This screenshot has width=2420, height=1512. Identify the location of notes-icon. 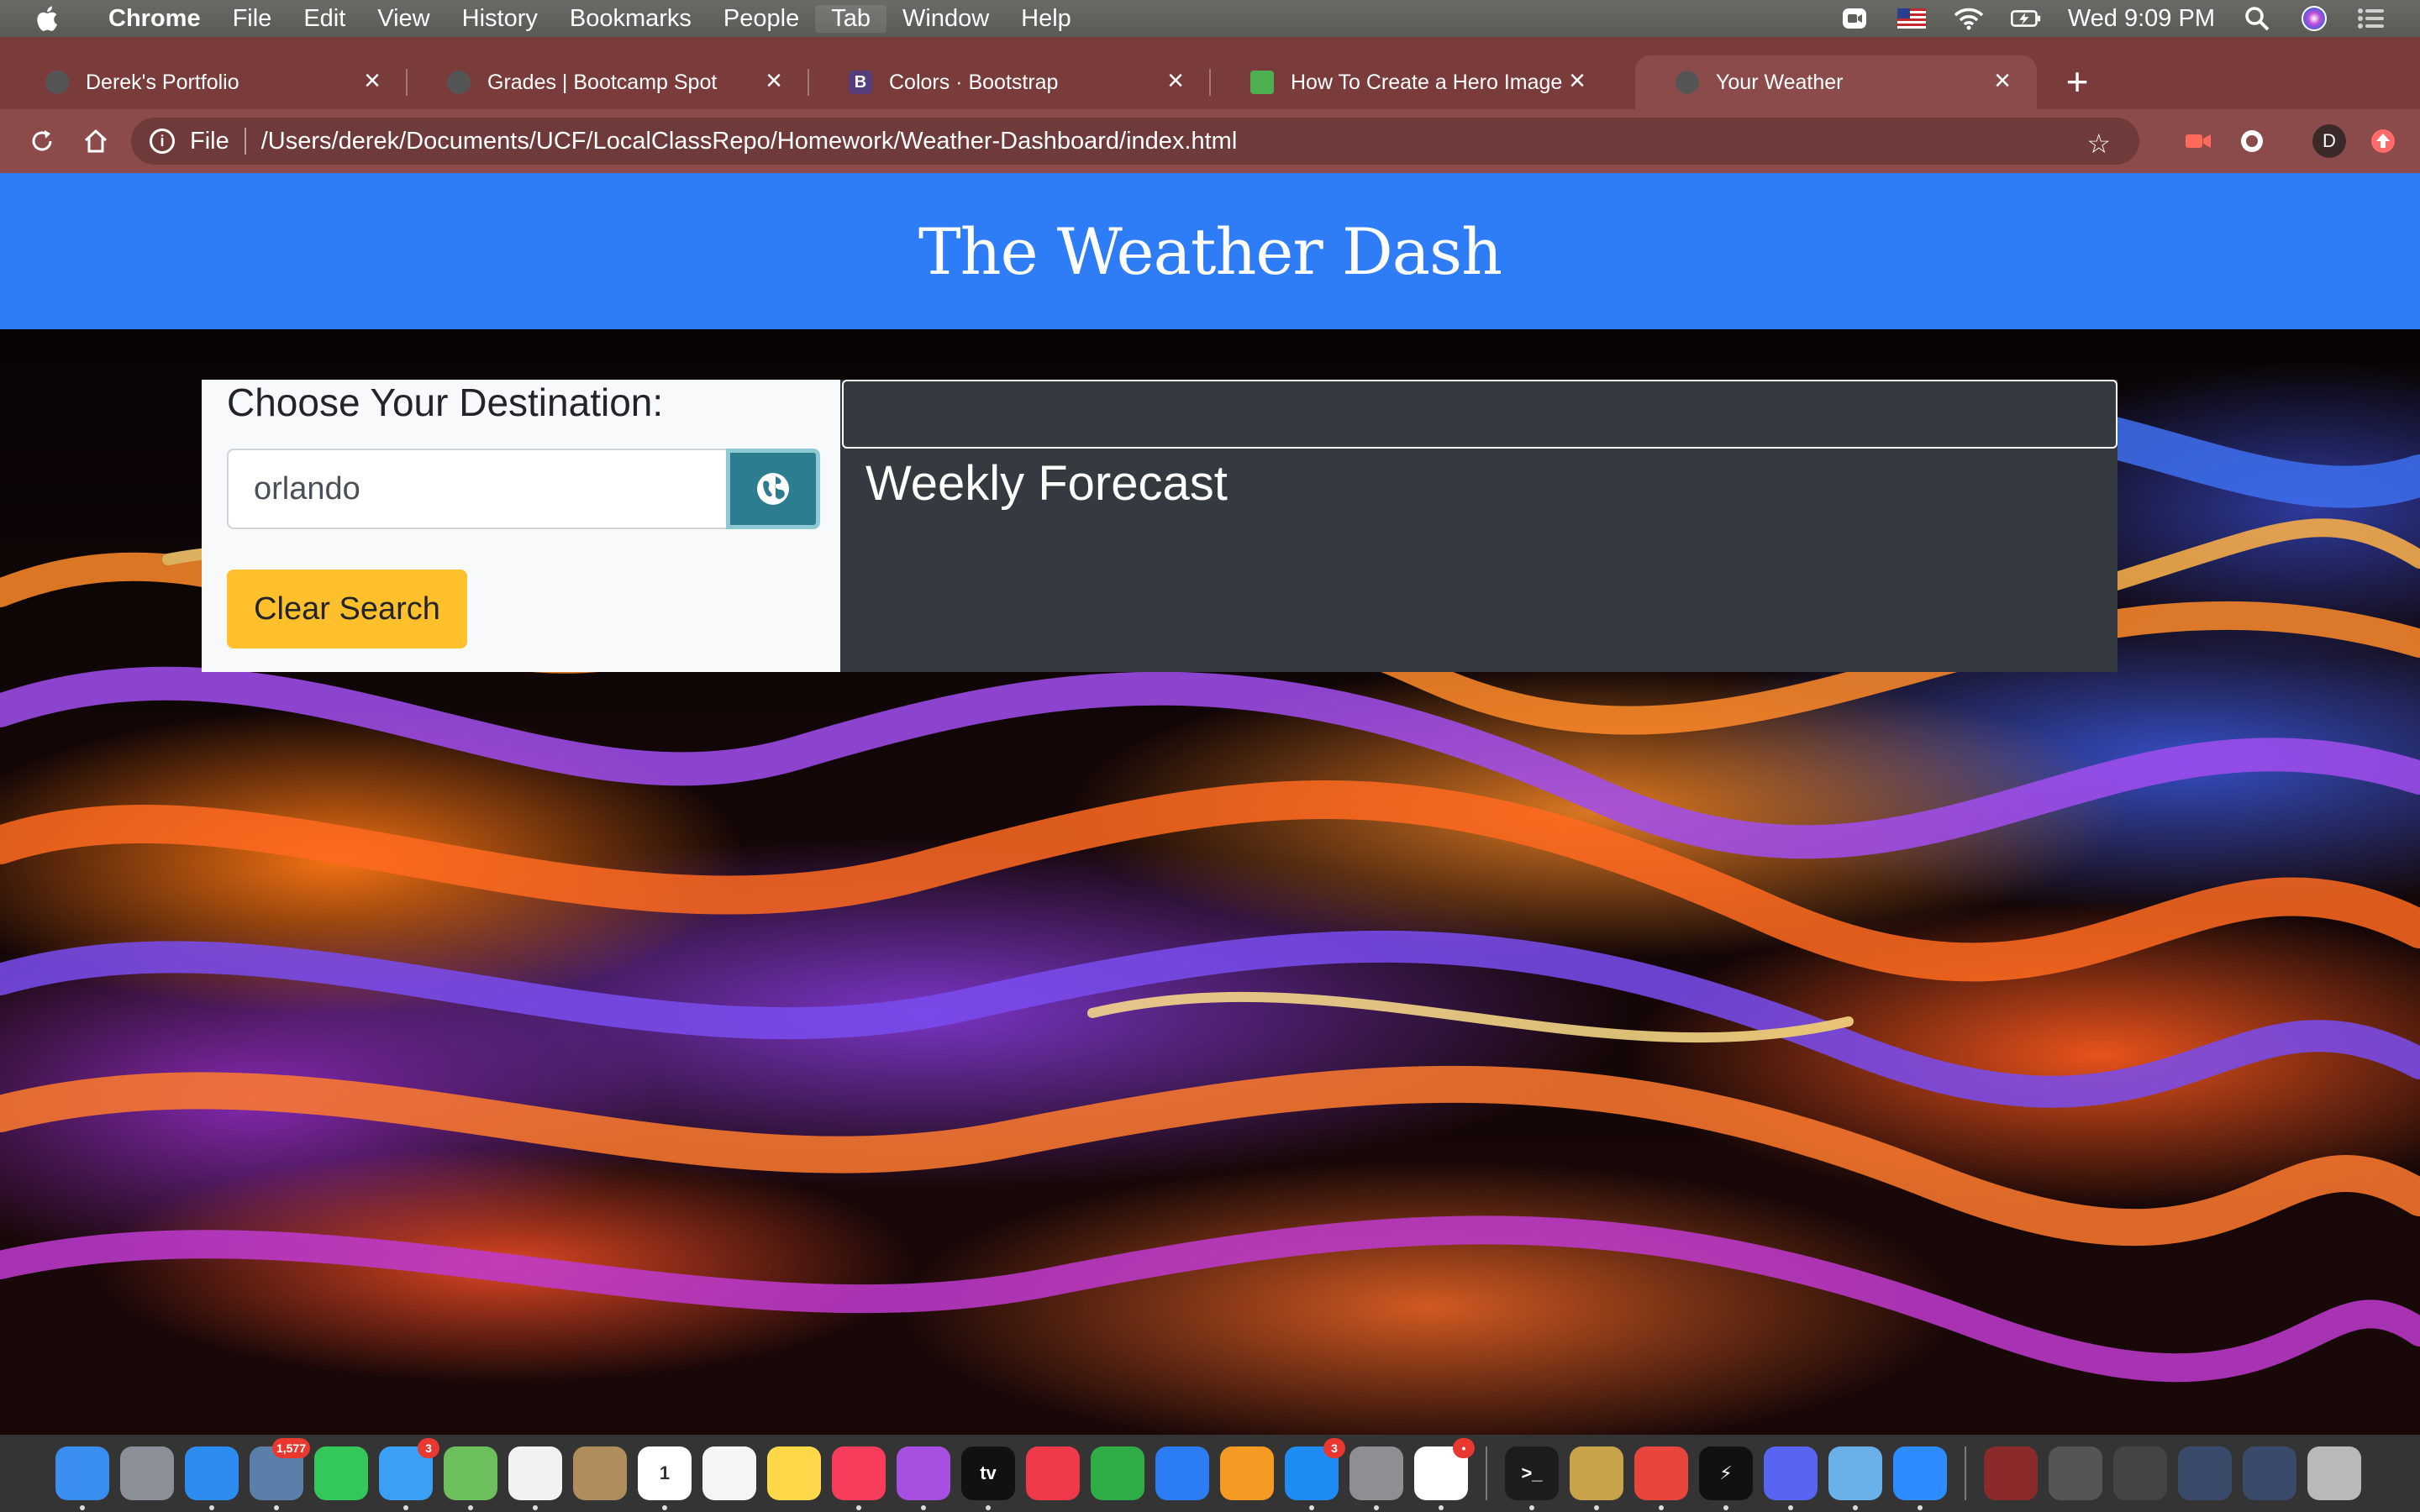
(794, 1473).